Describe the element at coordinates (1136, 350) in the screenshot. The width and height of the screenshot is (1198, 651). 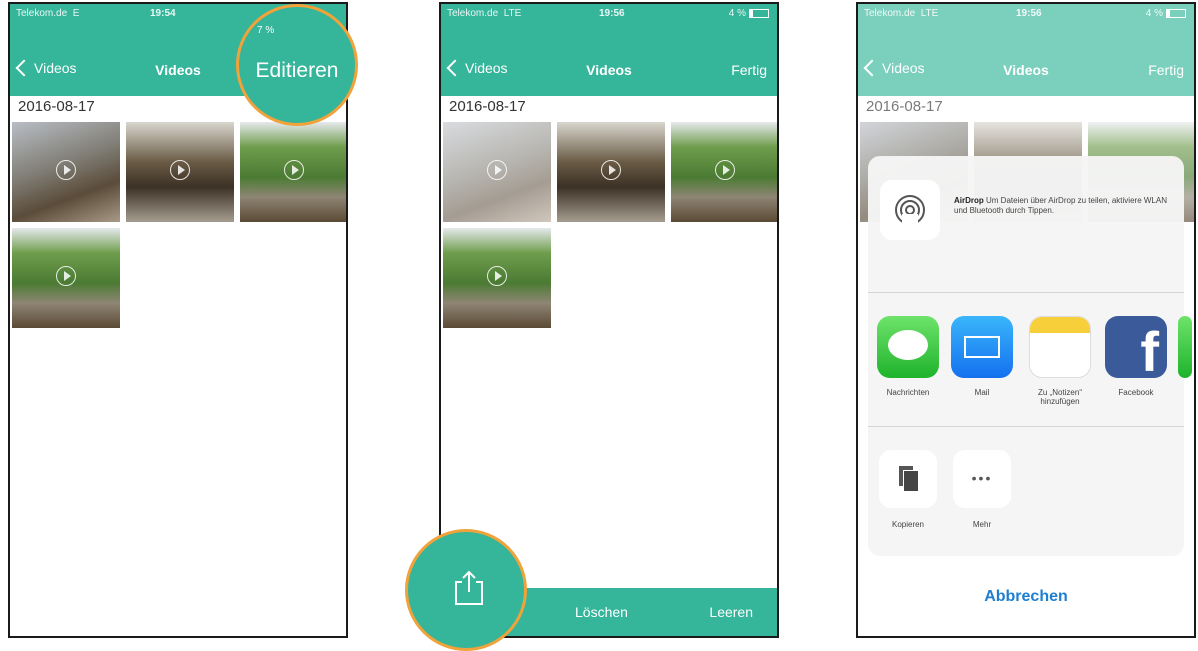
I see `facebook-icon` at that location.